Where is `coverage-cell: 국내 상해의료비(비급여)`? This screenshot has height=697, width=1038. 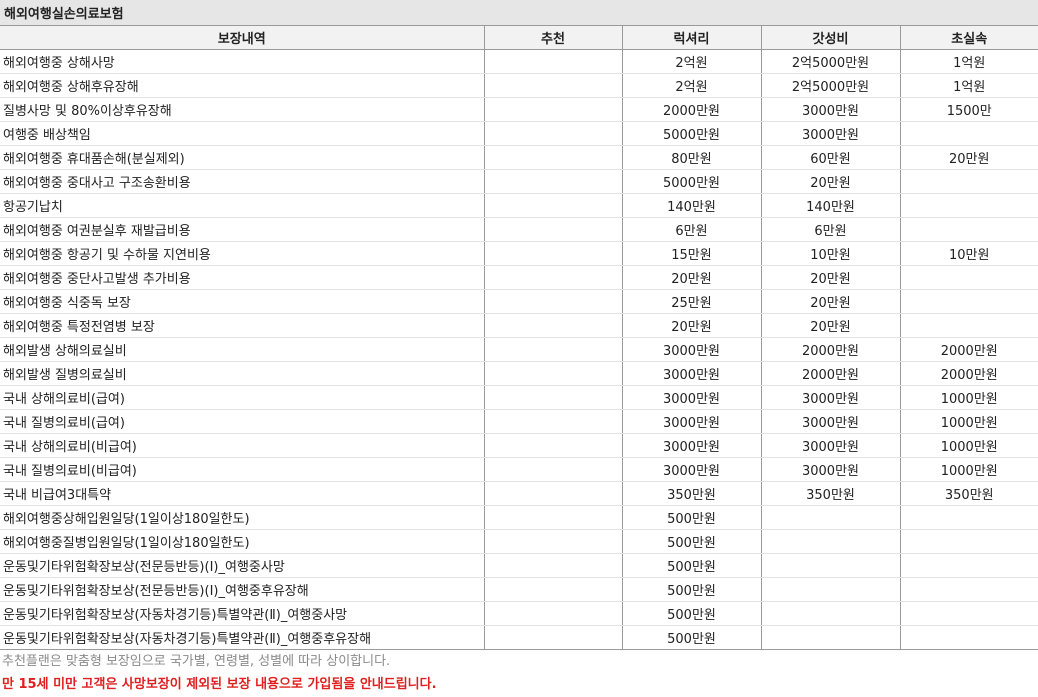 coverage-cell: 국내 상해의료비(비급여) is located at coordinates (242, 445).